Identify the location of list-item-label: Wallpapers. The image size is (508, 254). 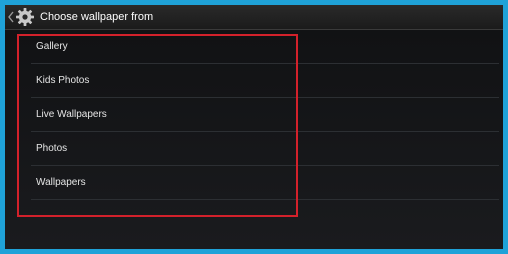
(61, 182).